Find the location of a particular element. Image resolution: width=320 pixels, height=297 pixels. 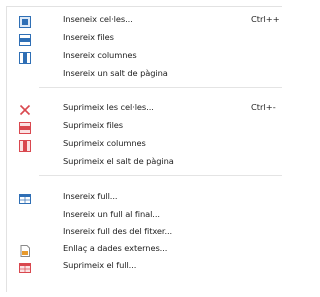

menu-item-shortcut: Ctrl+- is located at coordinates (263, 107).